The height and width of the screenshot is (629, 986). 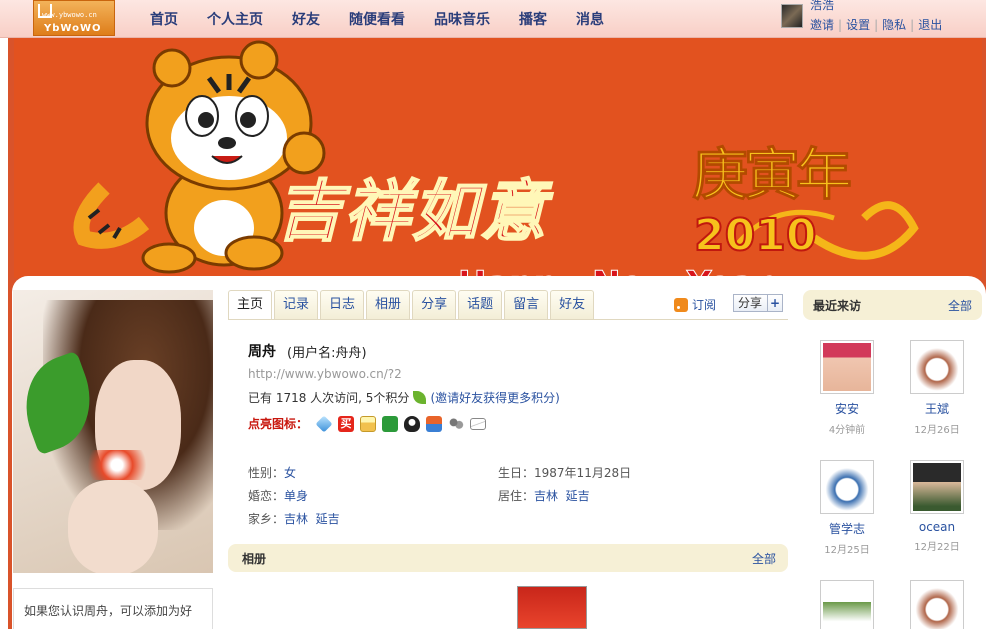 I want to click on lit-icons-label: 点亮图标：, so click(x=278, y=424).